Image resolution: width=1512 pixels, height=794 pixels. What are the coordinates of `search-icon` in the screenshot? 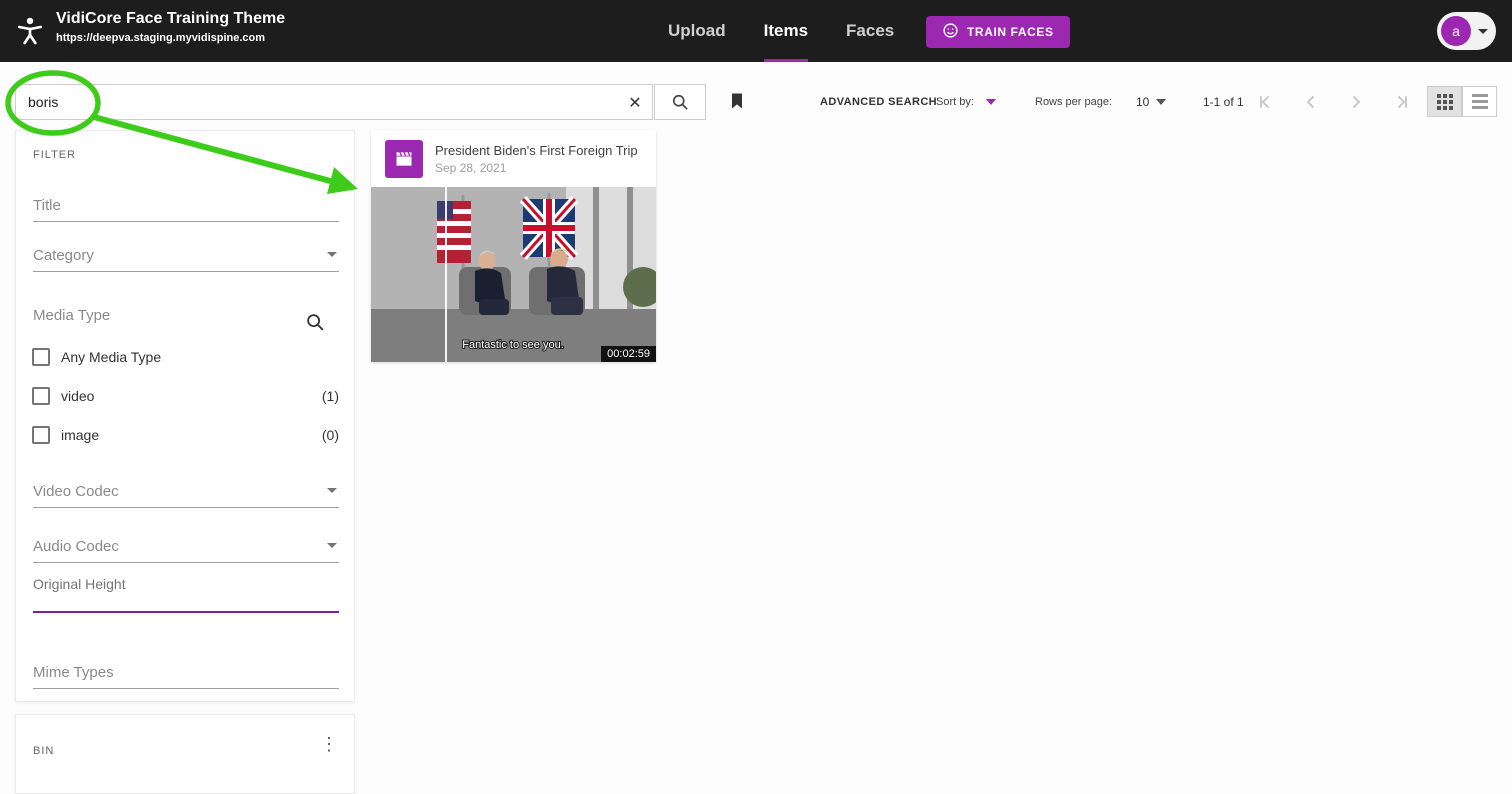 It's located at (680, 102).